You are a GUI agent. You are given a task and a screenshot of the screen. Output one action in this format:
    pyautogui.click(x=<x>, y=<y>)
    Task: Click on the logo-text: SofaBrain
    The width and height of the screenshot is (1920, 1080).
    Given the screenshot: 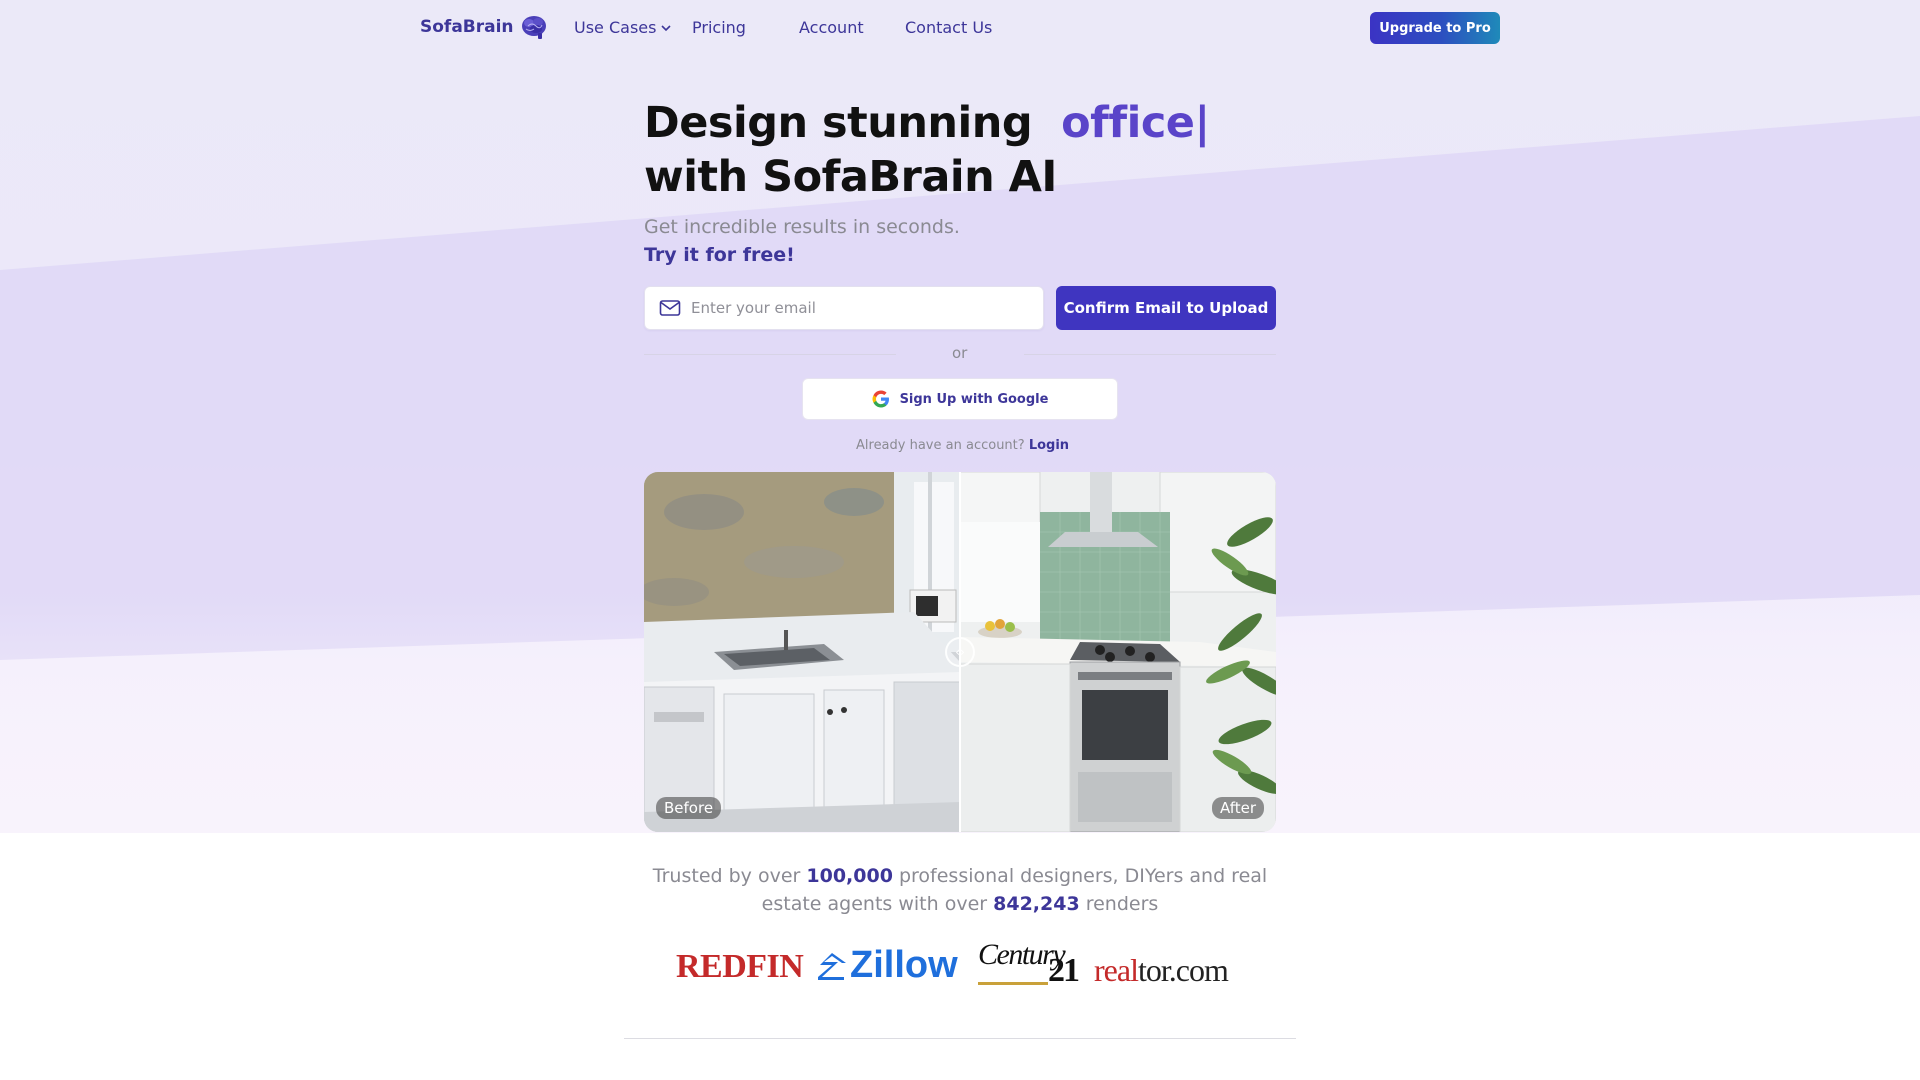 What is the action you would take?
    pyautogui.click(x=467, y=27)
    